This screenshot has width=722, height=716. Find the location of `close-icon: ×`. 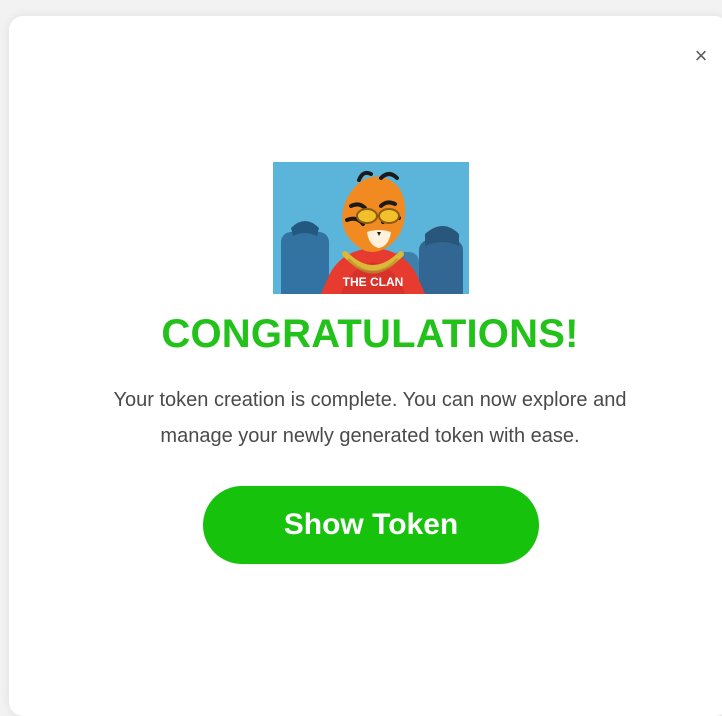

close-icon: × is located at coordinates (701, 55).